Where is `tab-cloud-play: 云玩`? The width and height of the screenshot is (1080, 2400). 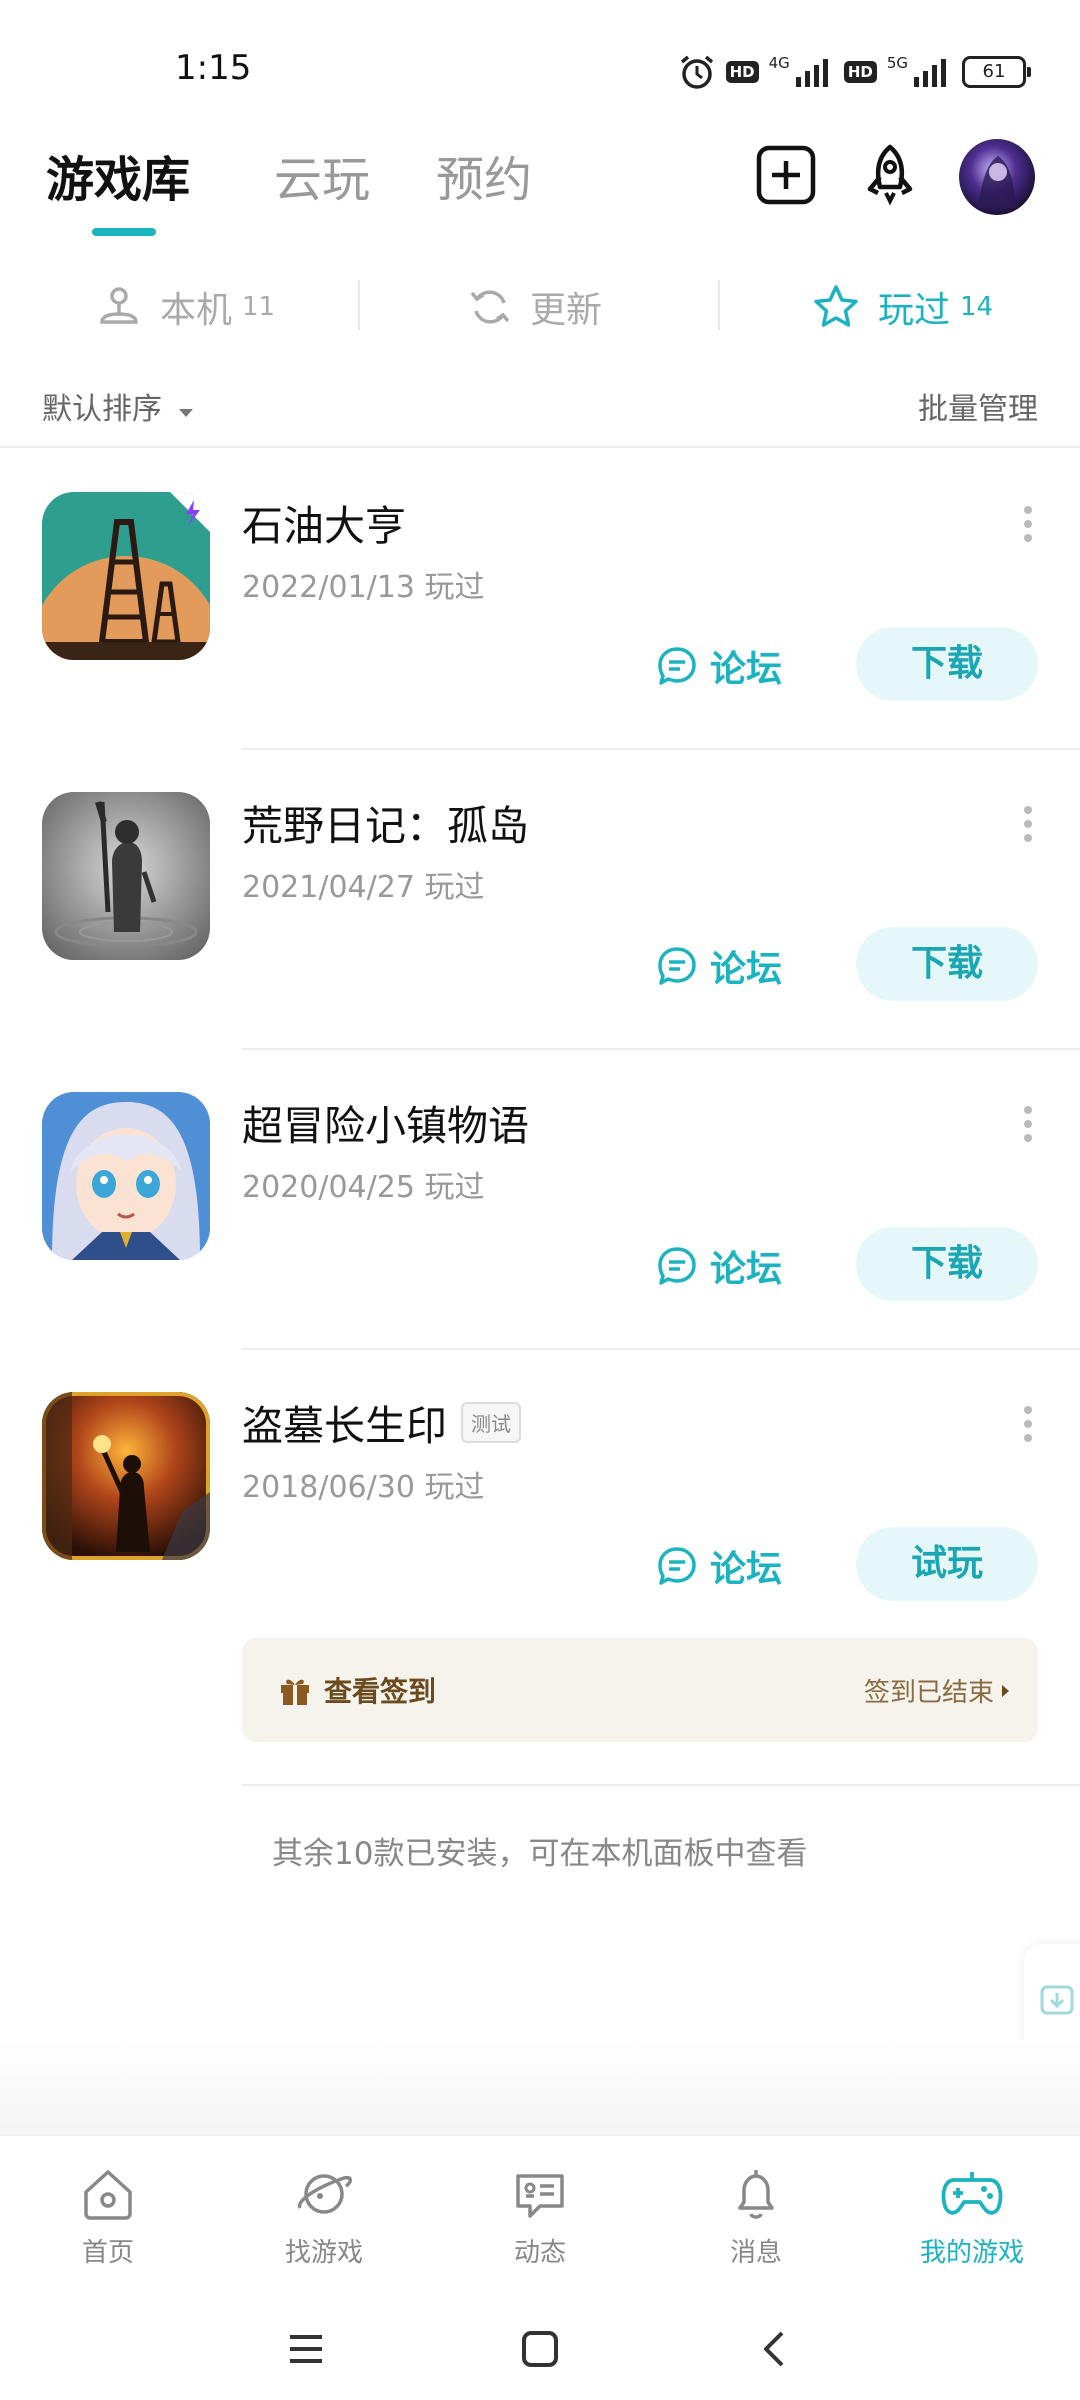 tab-cloud-play: 云玩 is located at coordinates (322, 175).